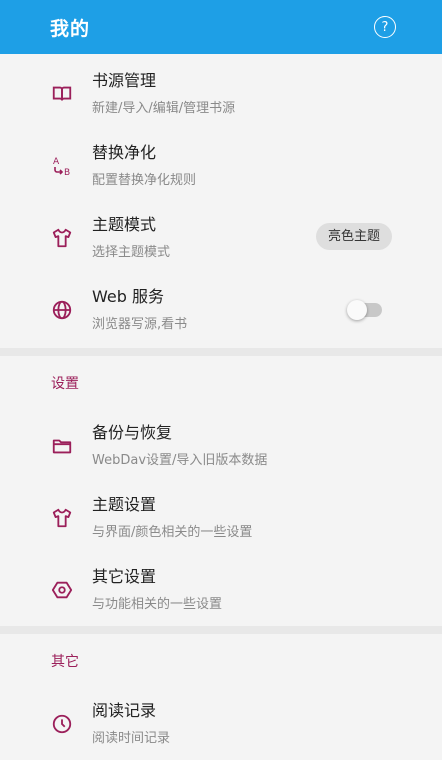  What do you see at coordinates (221, 310) in the screenshot?
I see `menu-item-web-service: Web 服务 浏览器写源,看书` at bounding box center [221, 310].